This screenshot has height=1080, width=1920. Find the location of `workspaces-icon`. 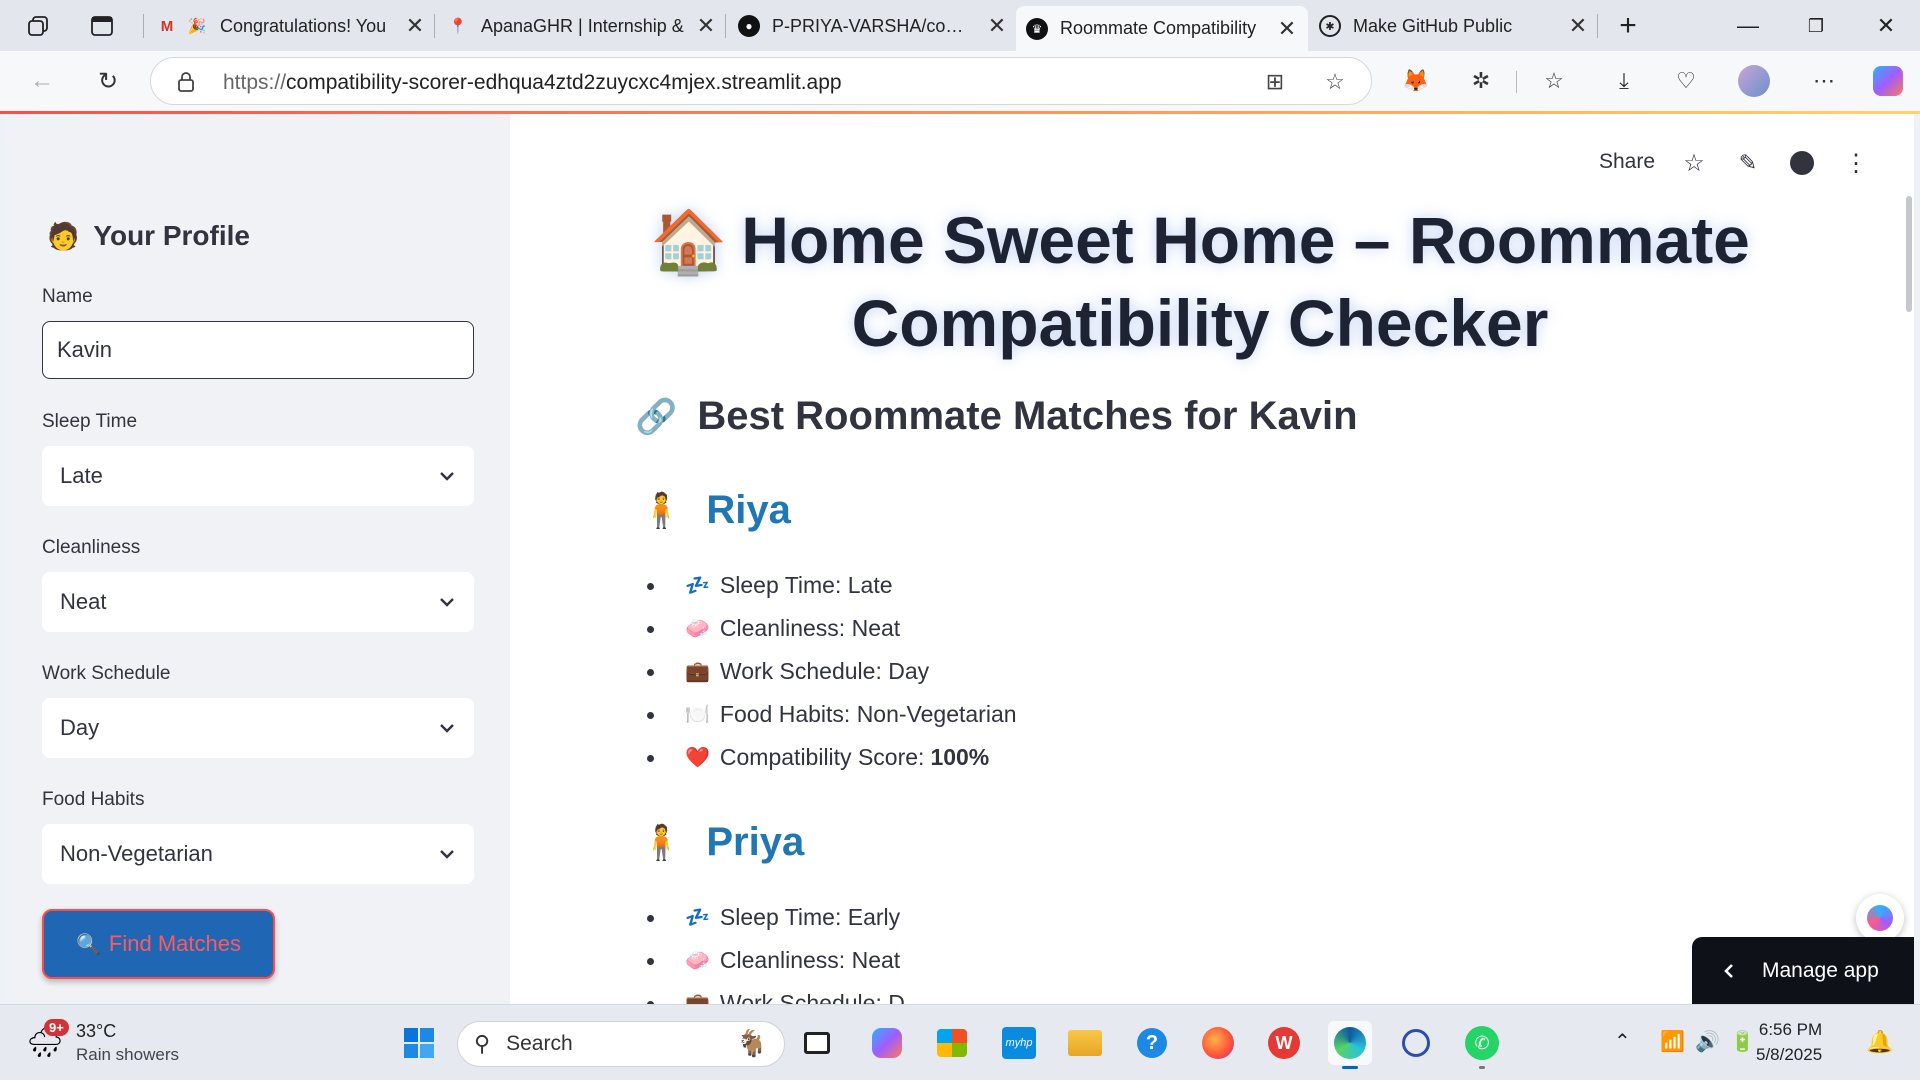

workspaces-icon is located at coordinates (38, 26).